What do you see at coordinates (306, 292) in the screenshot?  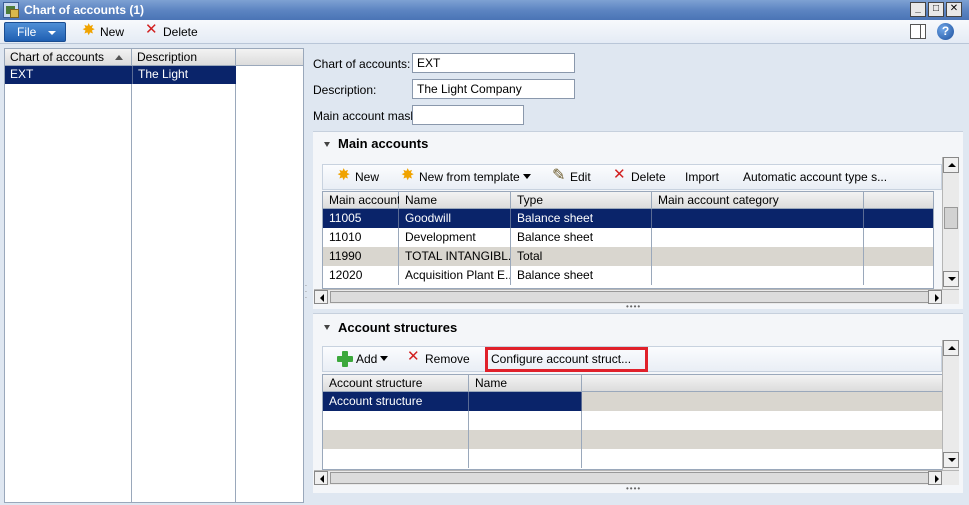 I see `splitter-handle: · · ·` at bounding box center [306, 292].